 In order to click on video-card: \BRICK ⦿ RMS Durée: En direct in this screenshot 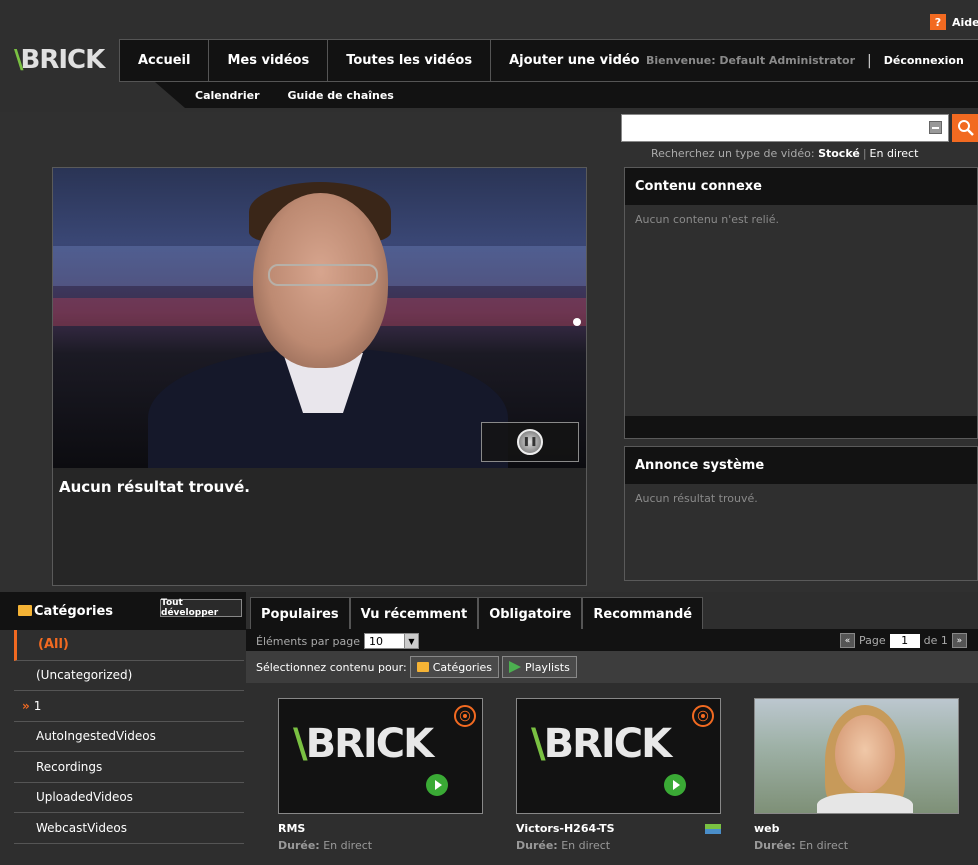, I will do `click(380, 775)`.